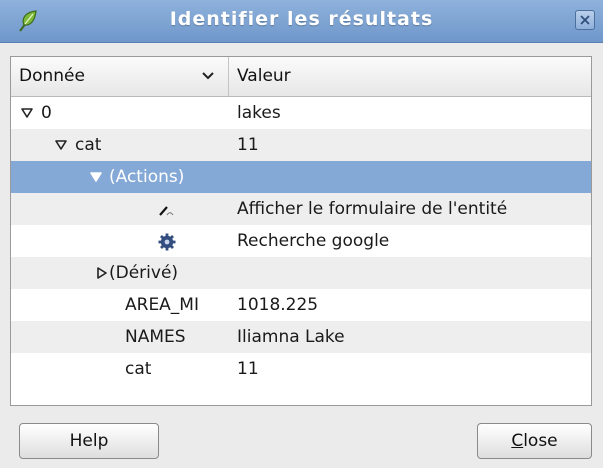 This screenshot has height=468, width=603. Describe the element at coordinates (372, 209) in the screenshot. I see `action-label: Afficher le formulaire de l'entité` at that location.